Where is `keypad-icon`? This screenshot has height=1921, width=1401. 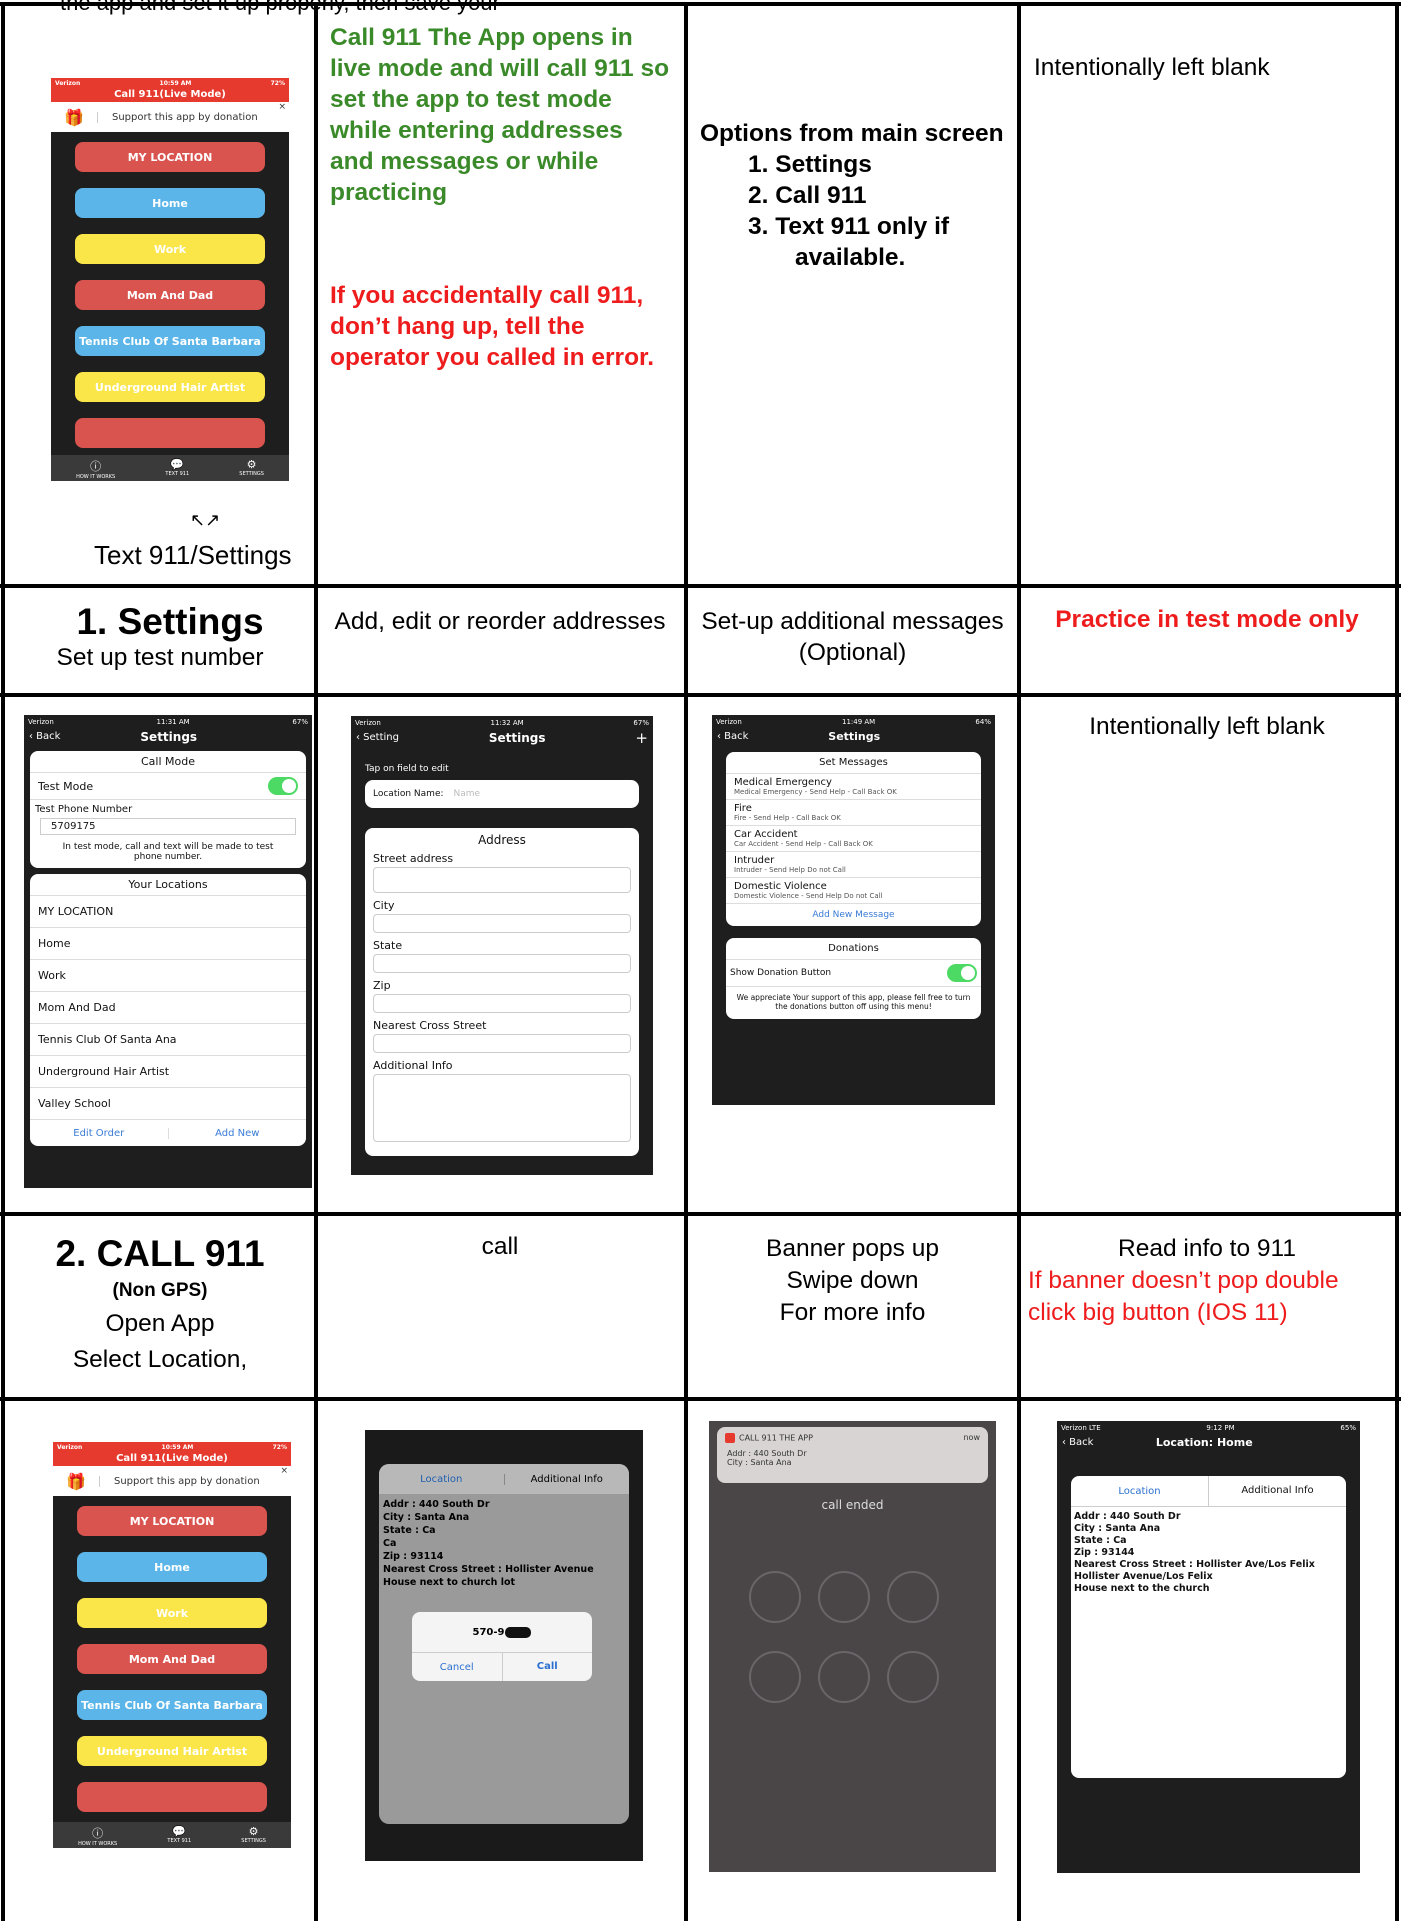 keypad-icon is located at coordinates (844, 1597).